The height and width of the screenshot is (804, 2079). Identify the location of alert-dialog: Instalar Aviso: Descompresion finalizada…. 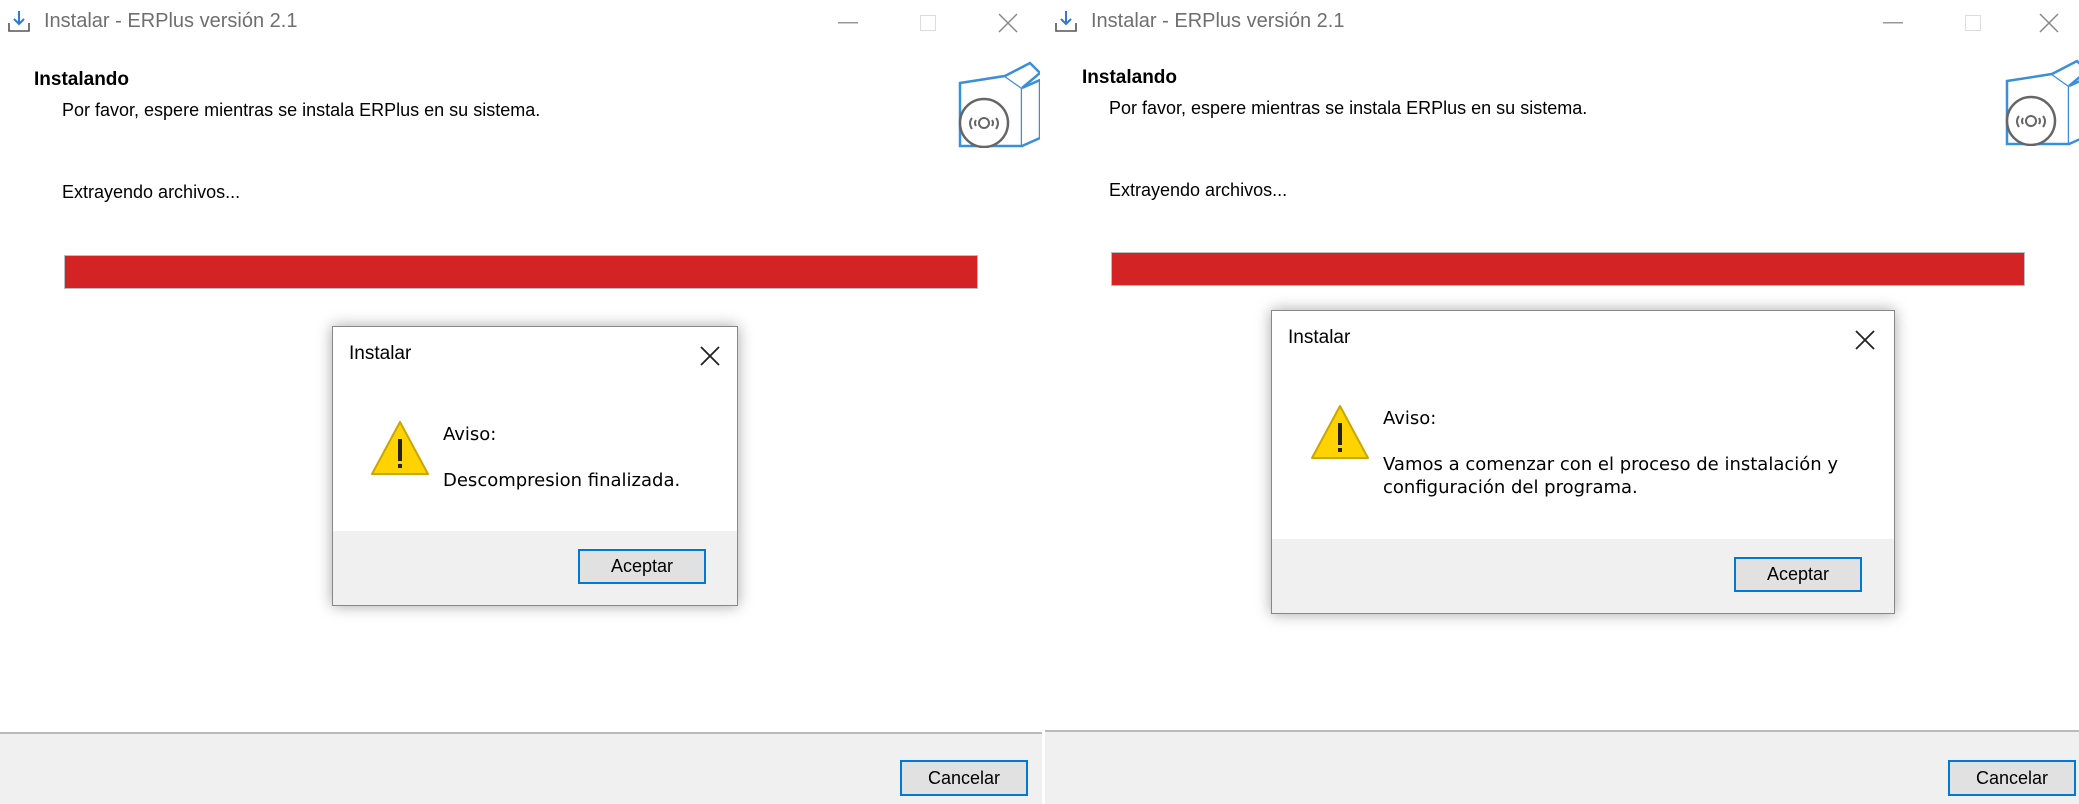
(535, 466).